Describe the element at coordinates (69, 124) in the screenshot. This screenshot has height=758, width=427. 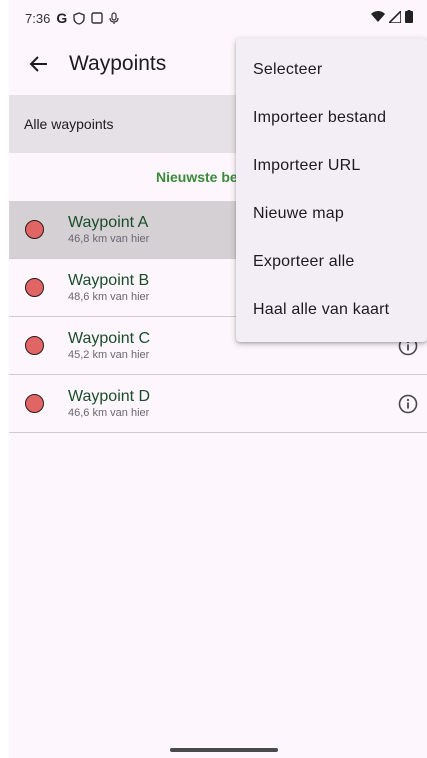
I see `filter-label: Alle waypoints` at that location.